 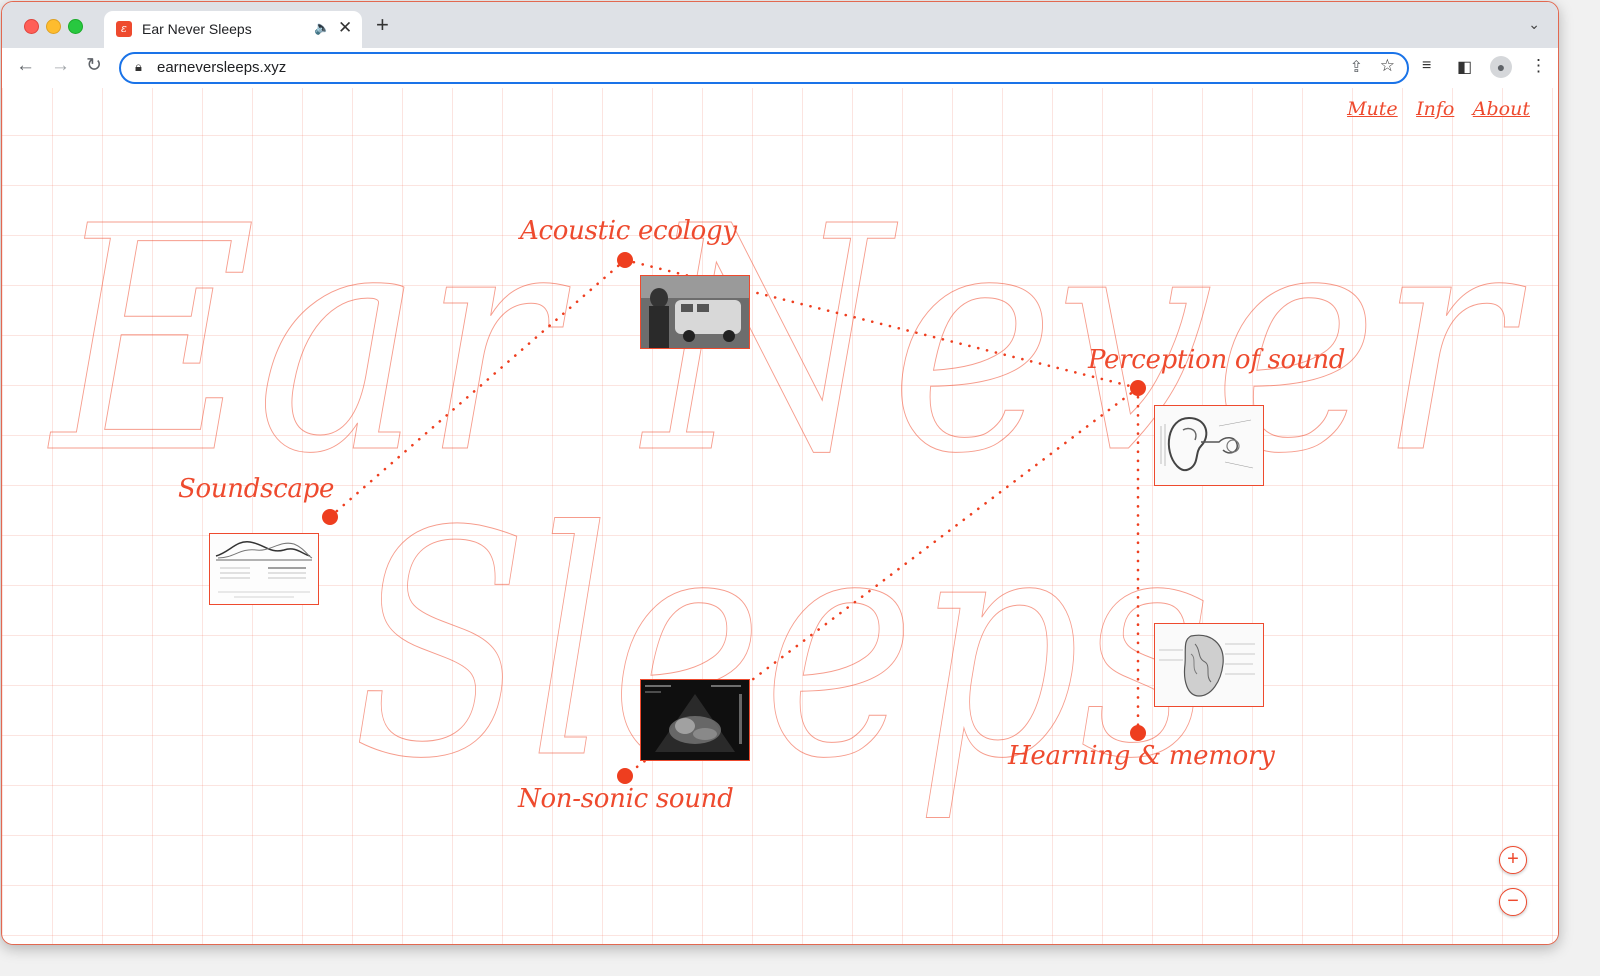 I want to click on address-bar: 🔒︎ earneversleeps.xyz ⇪ ☆, so click(x=764, y=68).